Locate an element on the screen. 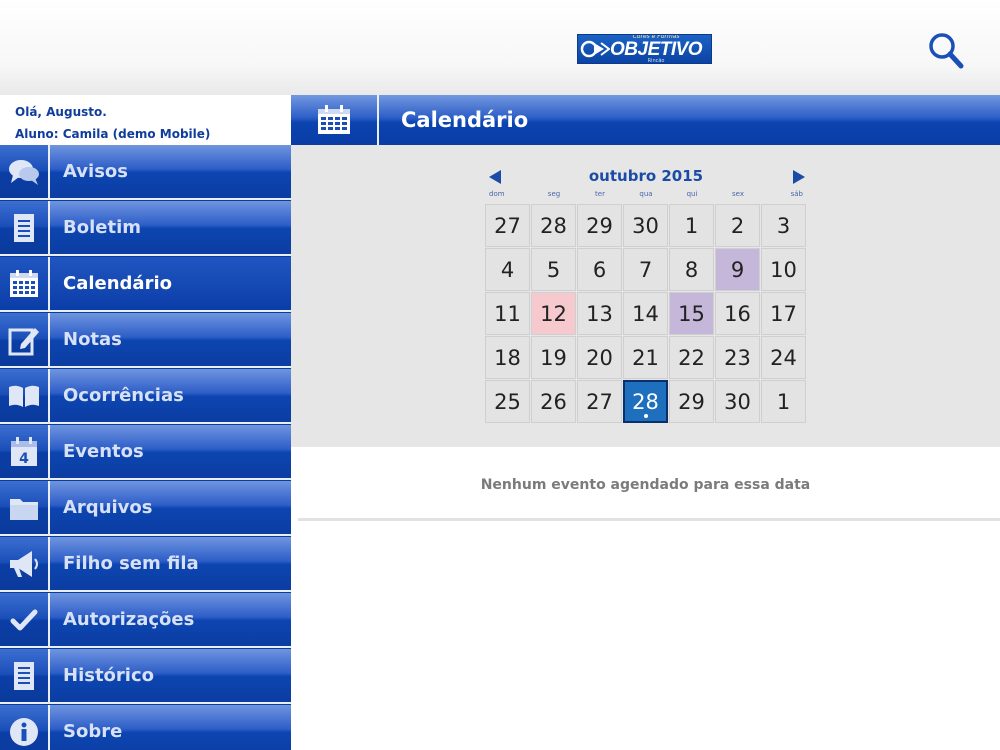  calendar-day: 11 is located at coordinates (507, 313).